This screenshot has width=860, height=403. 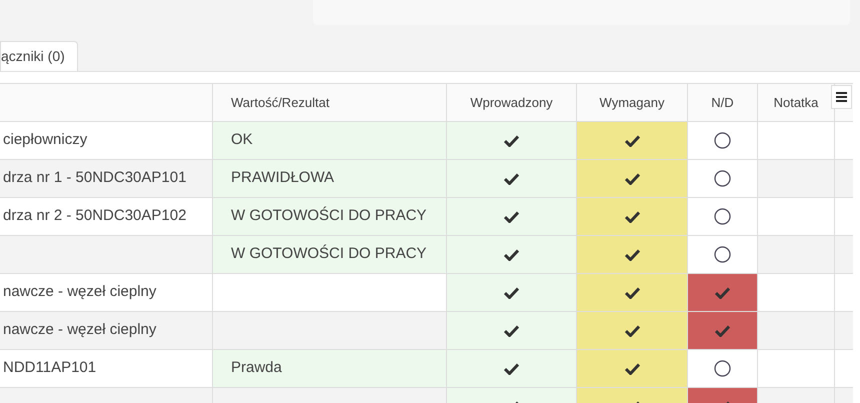 What do you see at coordinates (796, 103) in the screenshot?
I see `column-header: Notatka` at bounding box center [796, 103].